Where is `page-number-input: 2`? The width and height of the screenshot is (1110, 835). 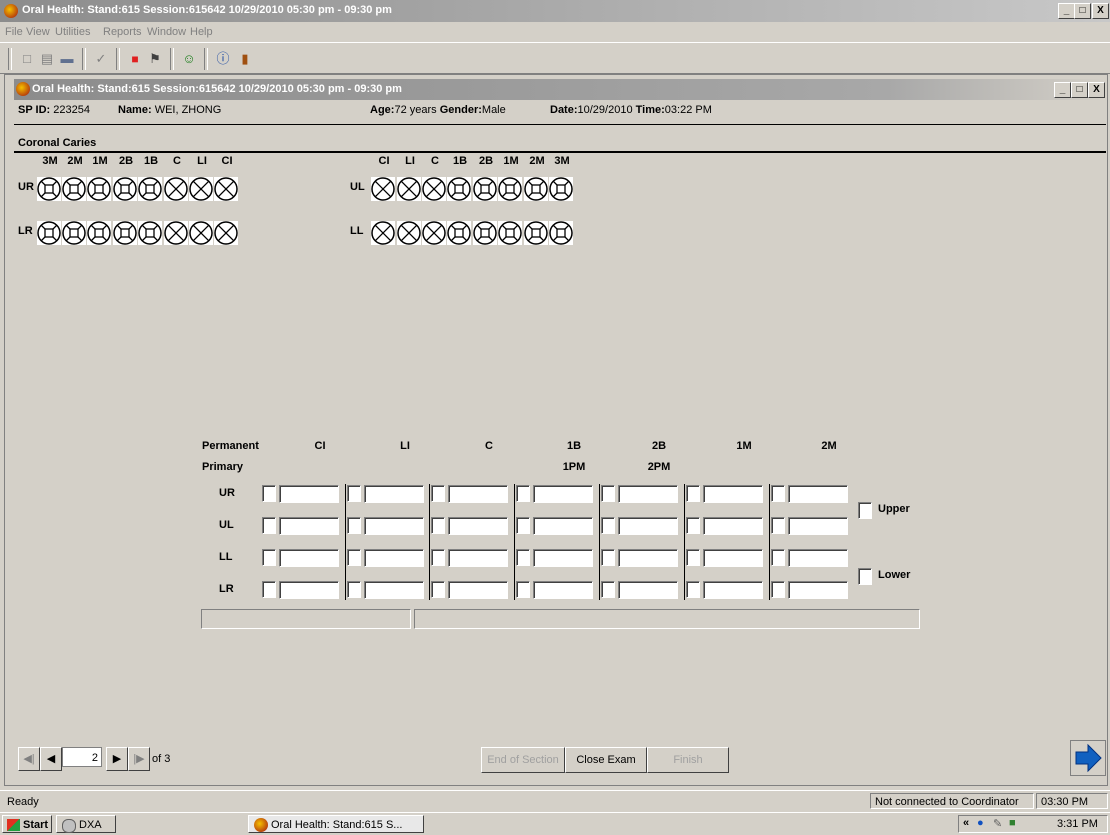
page-number-input: 2 is located at coordinates (82, 757).